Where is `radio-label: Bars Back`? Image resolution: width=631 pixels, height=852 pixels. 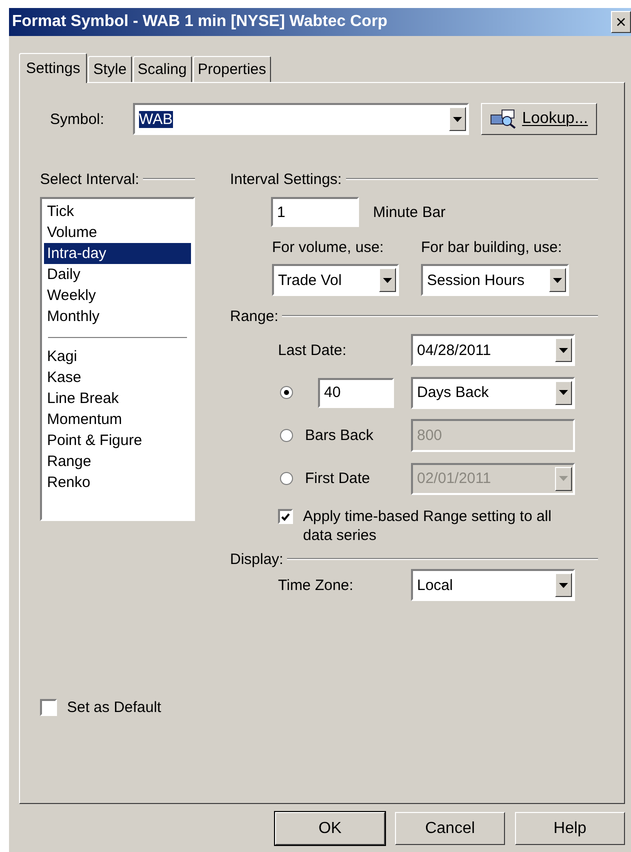 radio-label: Bars Back is located at coordinates (339, 435).